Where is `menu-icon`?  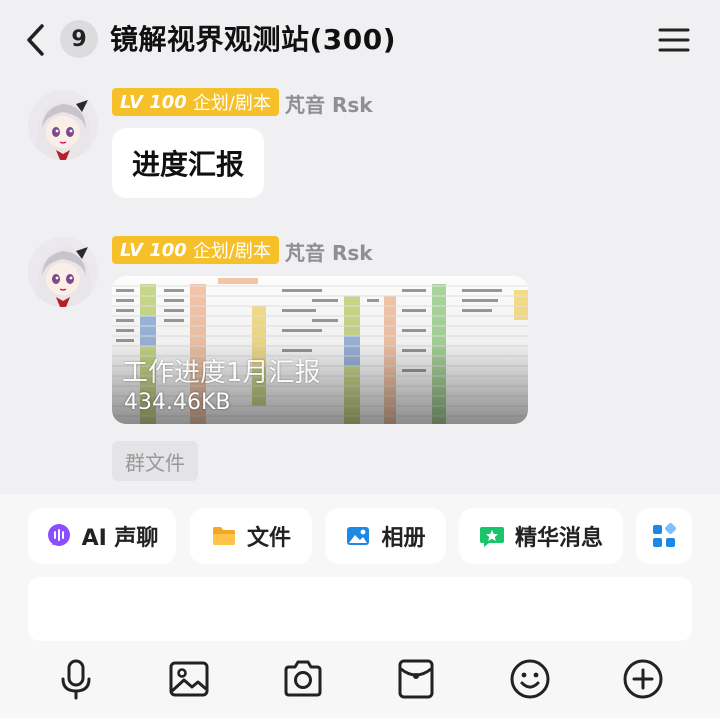
menu-icon is located at coordinates (674, 40).